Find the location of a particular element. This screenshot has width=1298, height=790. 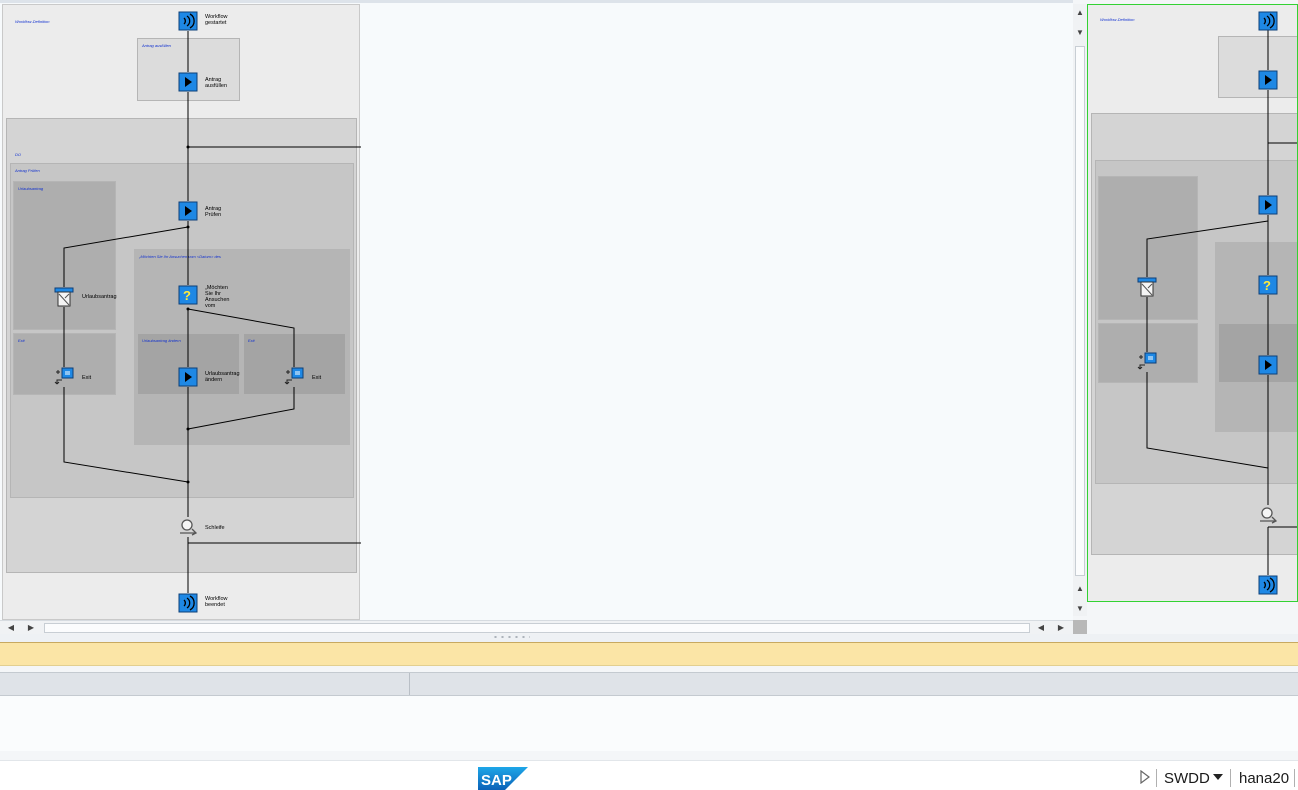

message-bar is located at coordinates (649, 654).